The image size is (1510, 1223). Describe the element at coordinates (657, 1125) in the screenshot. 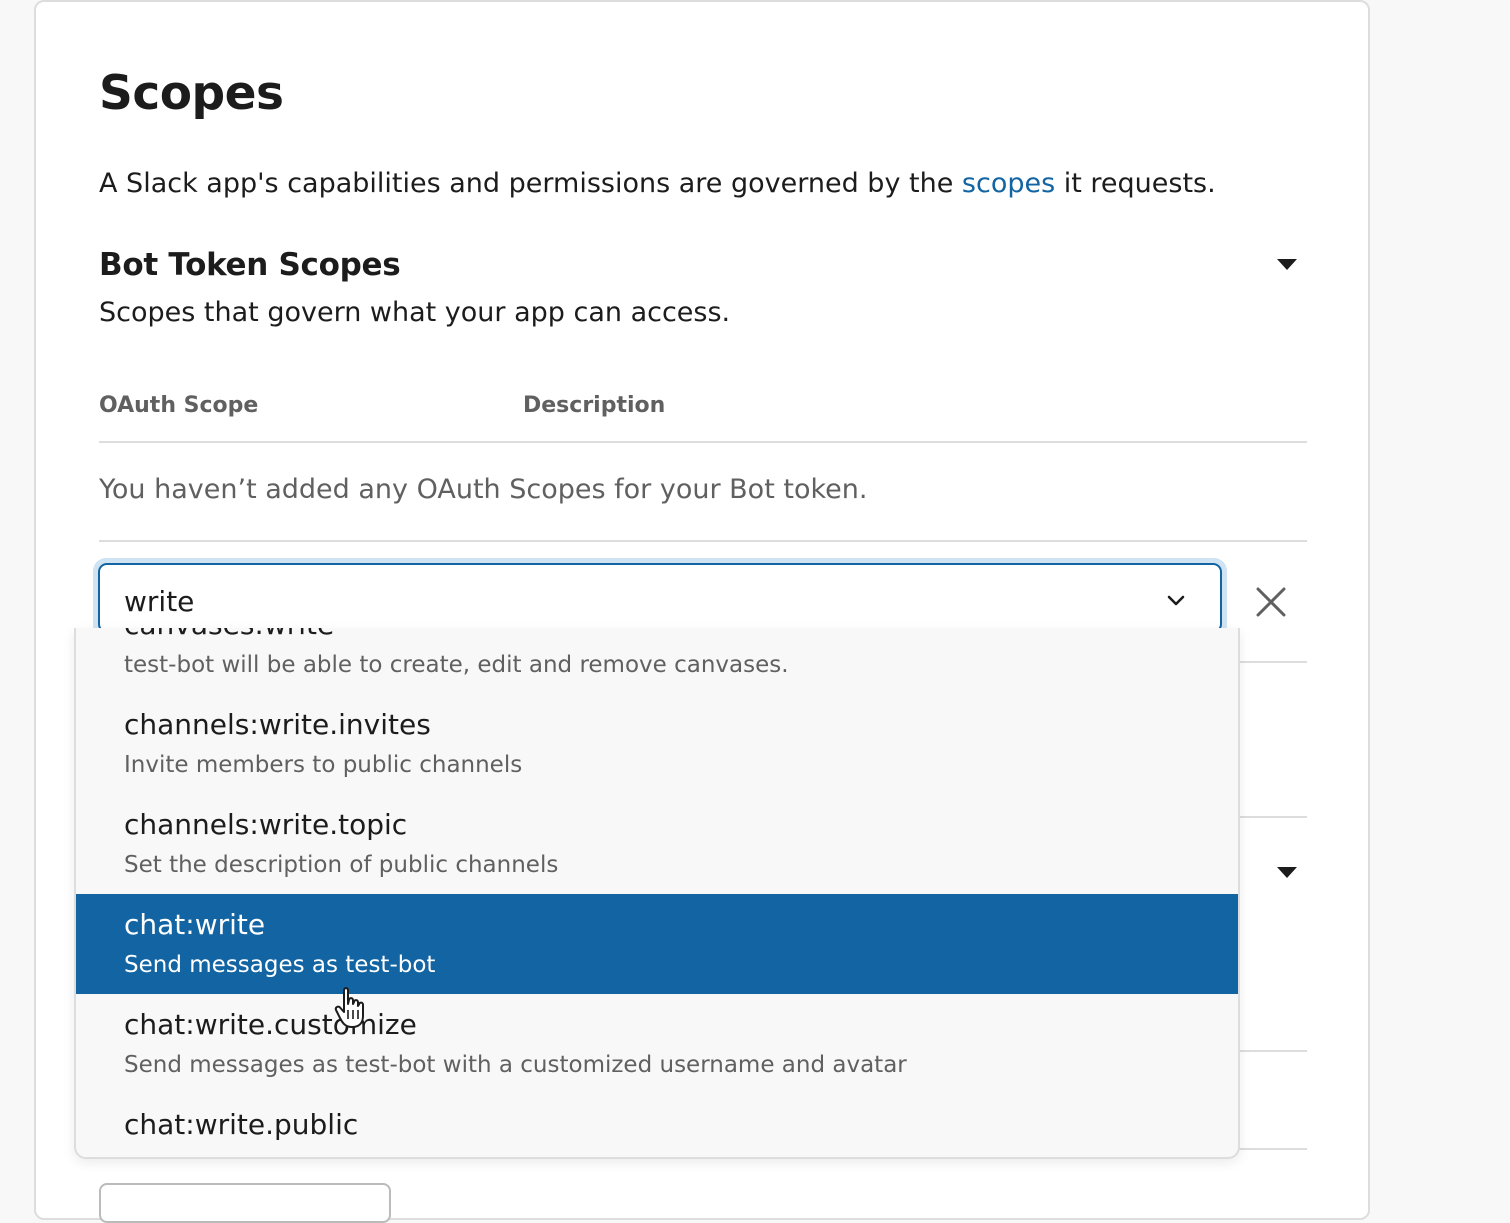

I see `scope-option: chat:write.public` at that location.